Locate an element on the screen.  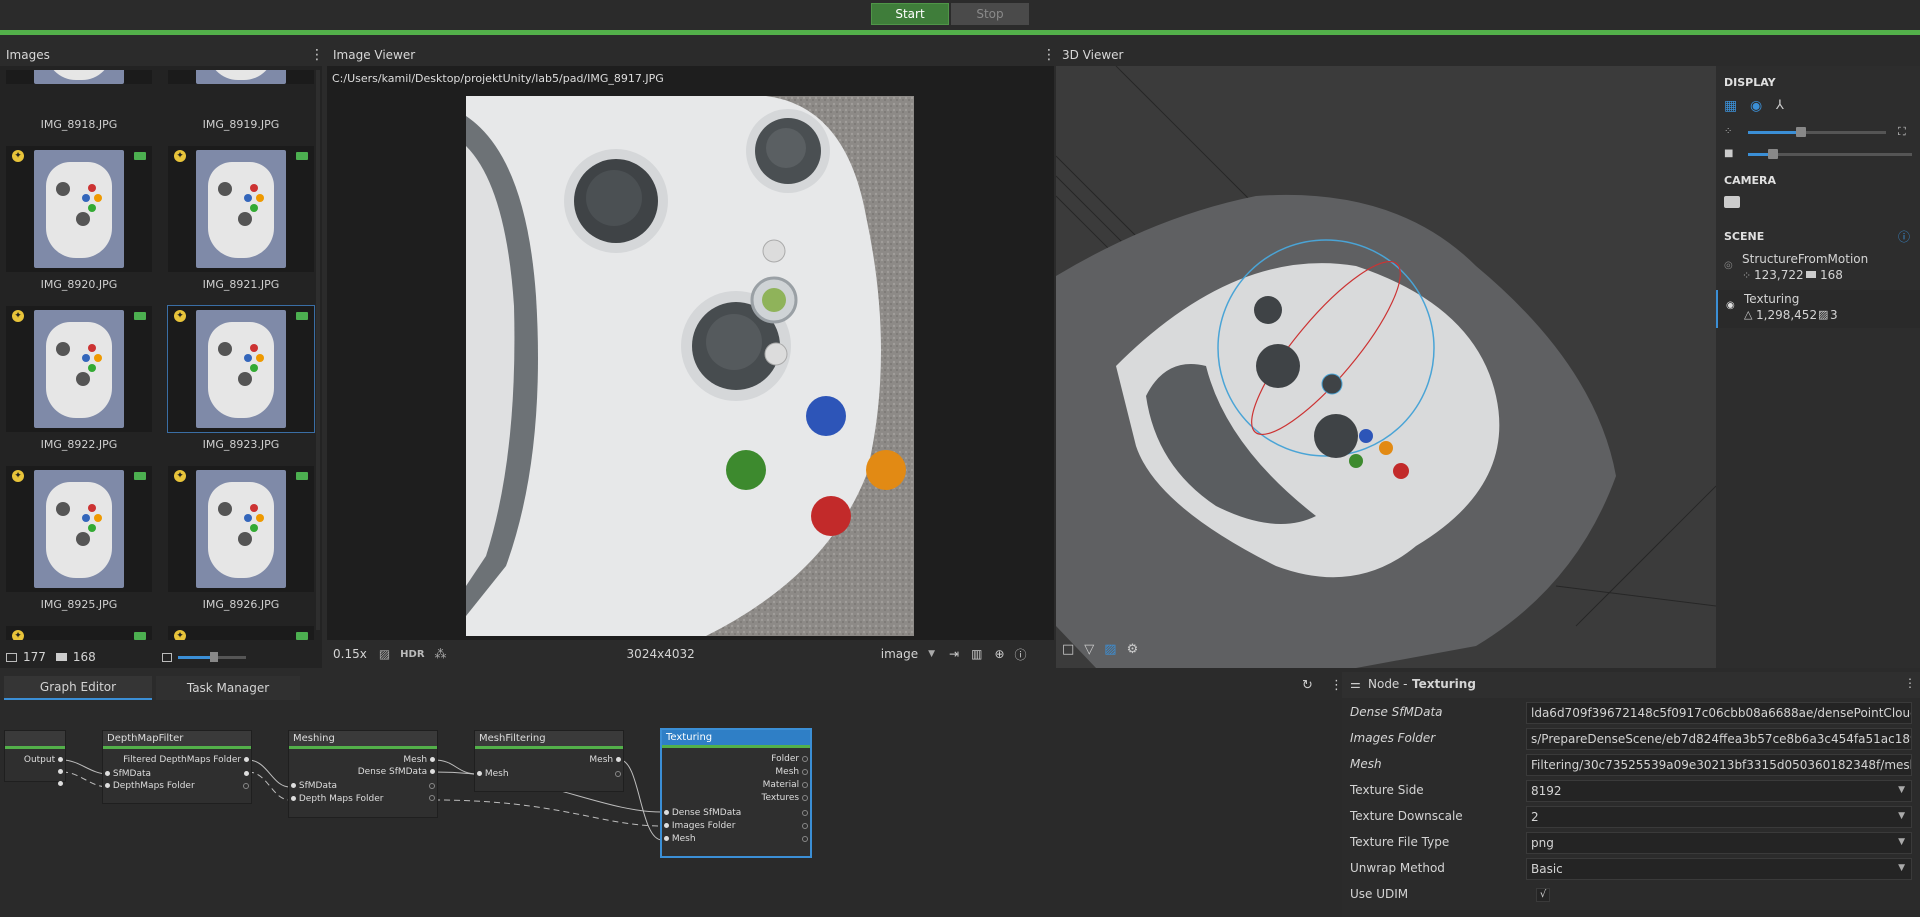
image-viewer-menu-icon: ⋮ is located at coordinates (1049, 55).